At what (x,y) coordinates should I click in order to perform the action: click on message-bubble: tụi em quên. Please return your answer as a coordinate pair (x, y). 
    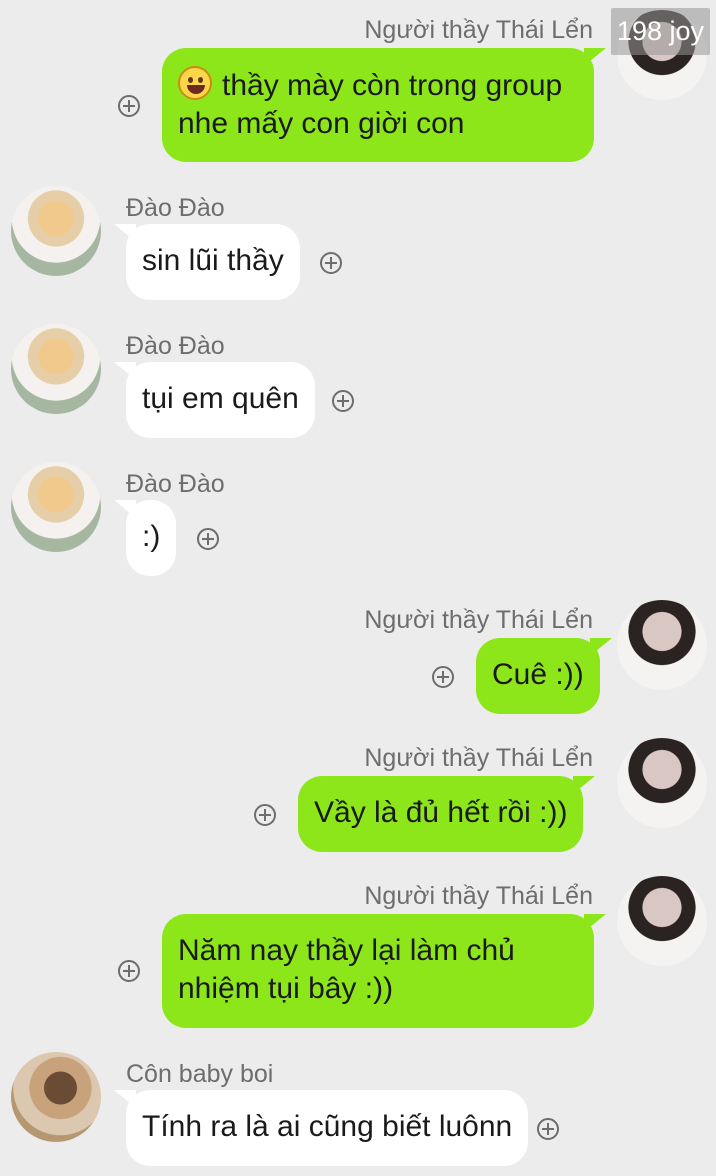
    Looking at the image, I should click on (214, 400).